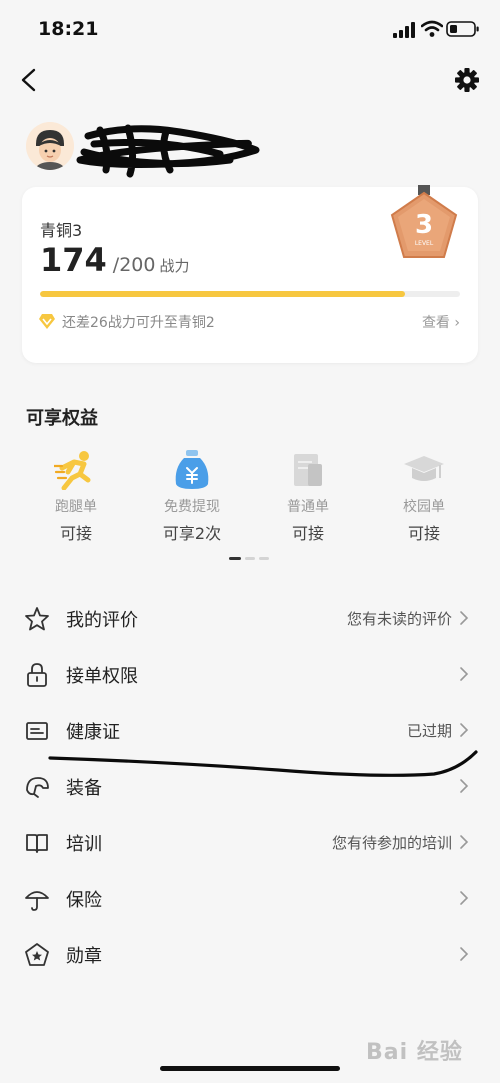  What do you see at coordinates (84, 956) in the screenshot?
I see `menu-label: 勋章` at bounding box center [84, 956].